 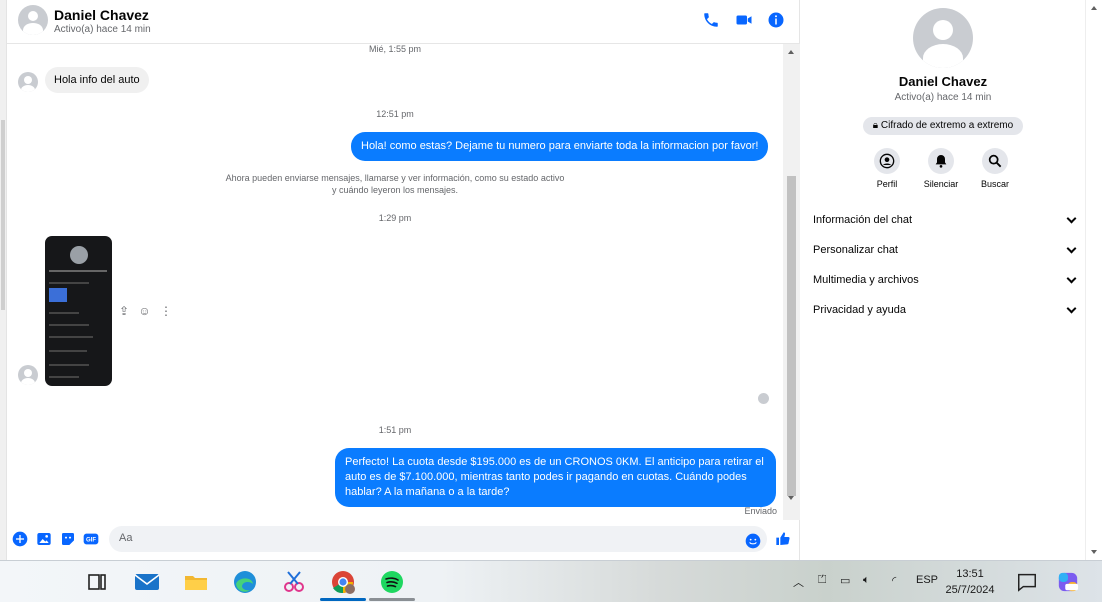 What do you see at coordinates (945, 221) in the screenshot?
I see `section-chat-info: Información del chat` at bounding box center [945, 221].